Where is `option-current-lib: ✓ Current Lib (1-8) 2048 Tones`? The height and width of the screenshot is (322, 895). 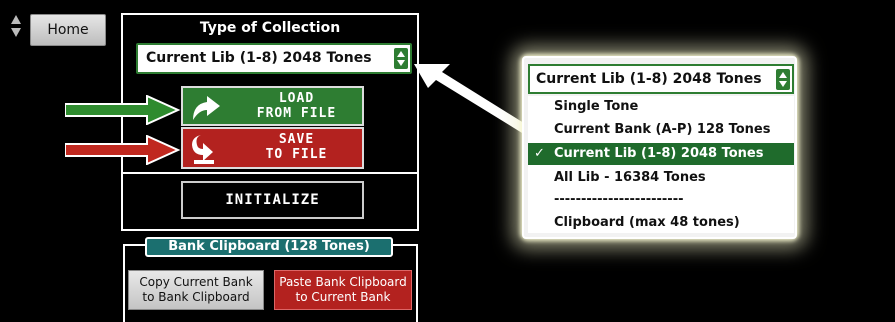
option-current-lib: ✓ Current Lib (1-8) 2048 Tones is located at coordinates (661, 154).